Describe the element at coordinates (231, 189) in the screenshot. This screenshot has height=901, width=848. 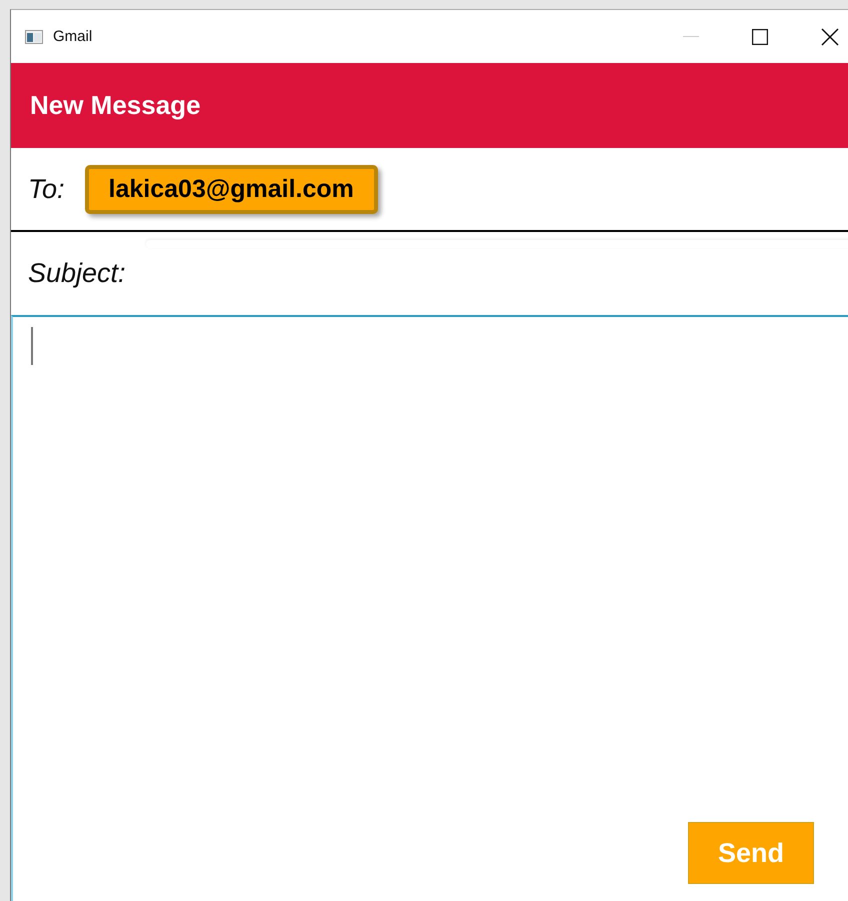
I see `recipient-chip: lakica03@gmail.com` at that location.